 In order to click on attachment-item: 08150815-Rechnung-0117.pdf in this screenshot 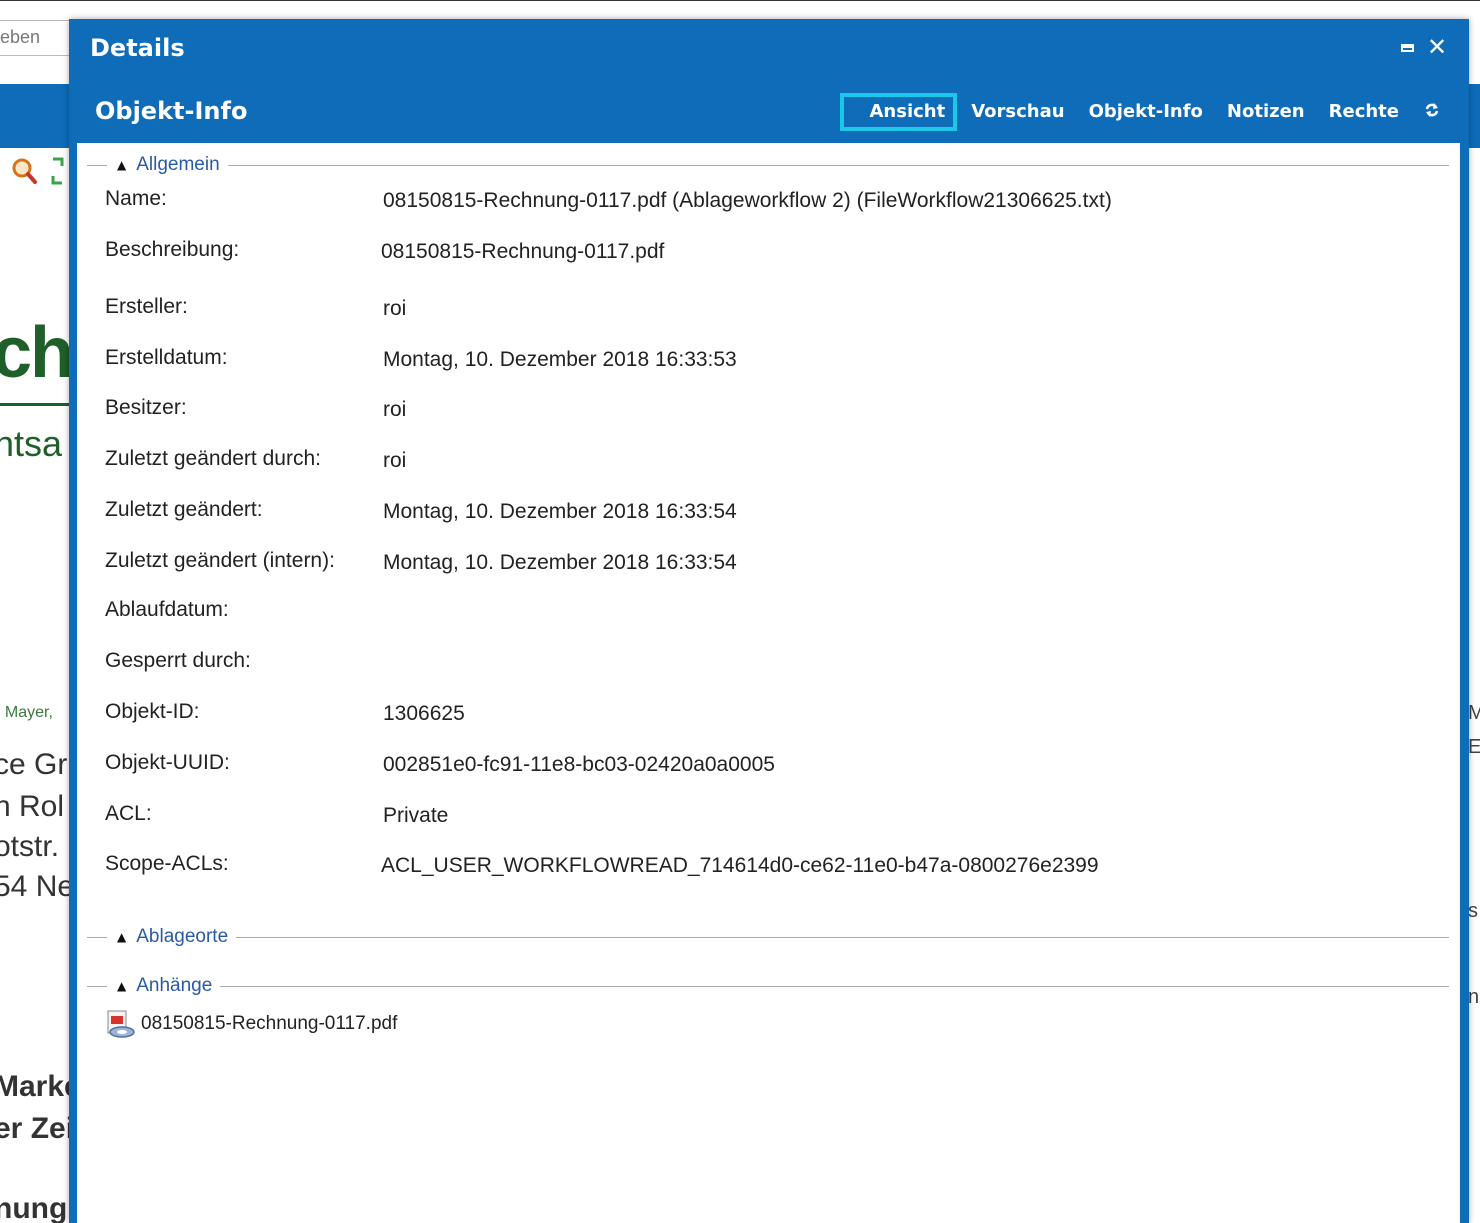, I will do `click(251, 1024)`.